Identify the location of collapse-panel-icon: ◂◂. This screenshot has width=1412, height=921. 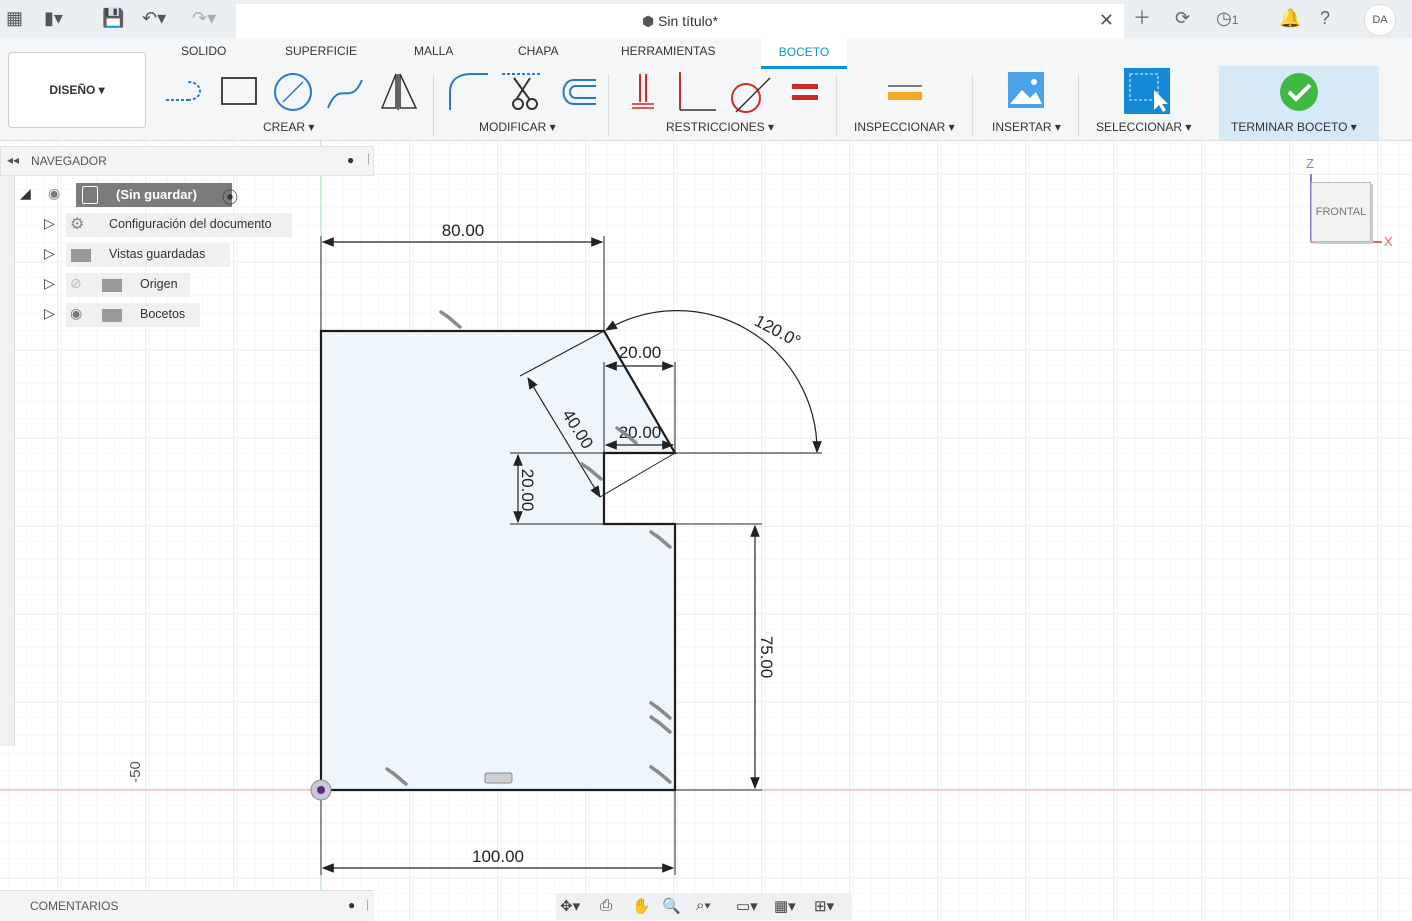
(13, 160).